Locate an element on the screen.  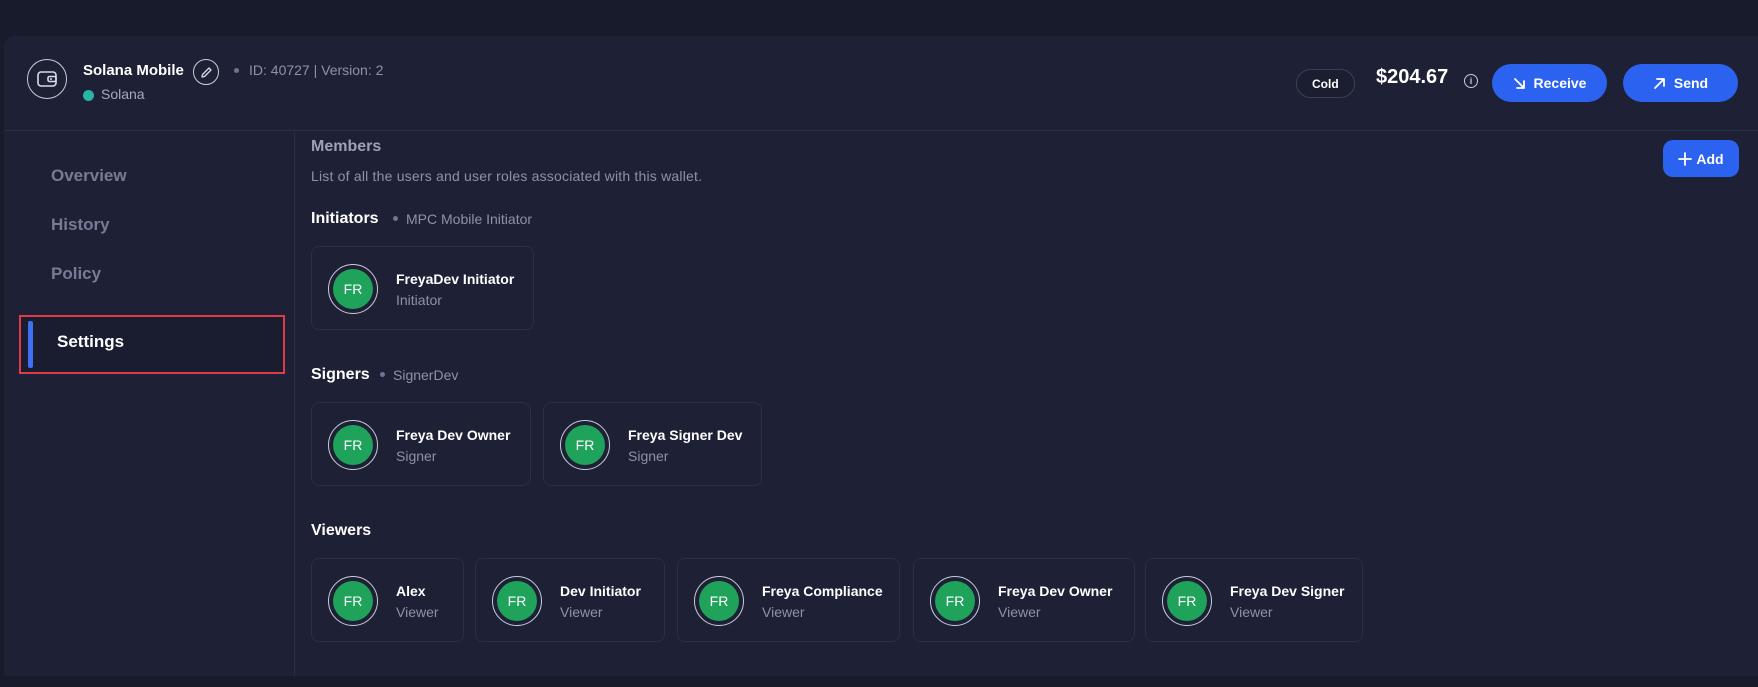
wallet-type-badge: Cold is located at coordinates (1325, 83).